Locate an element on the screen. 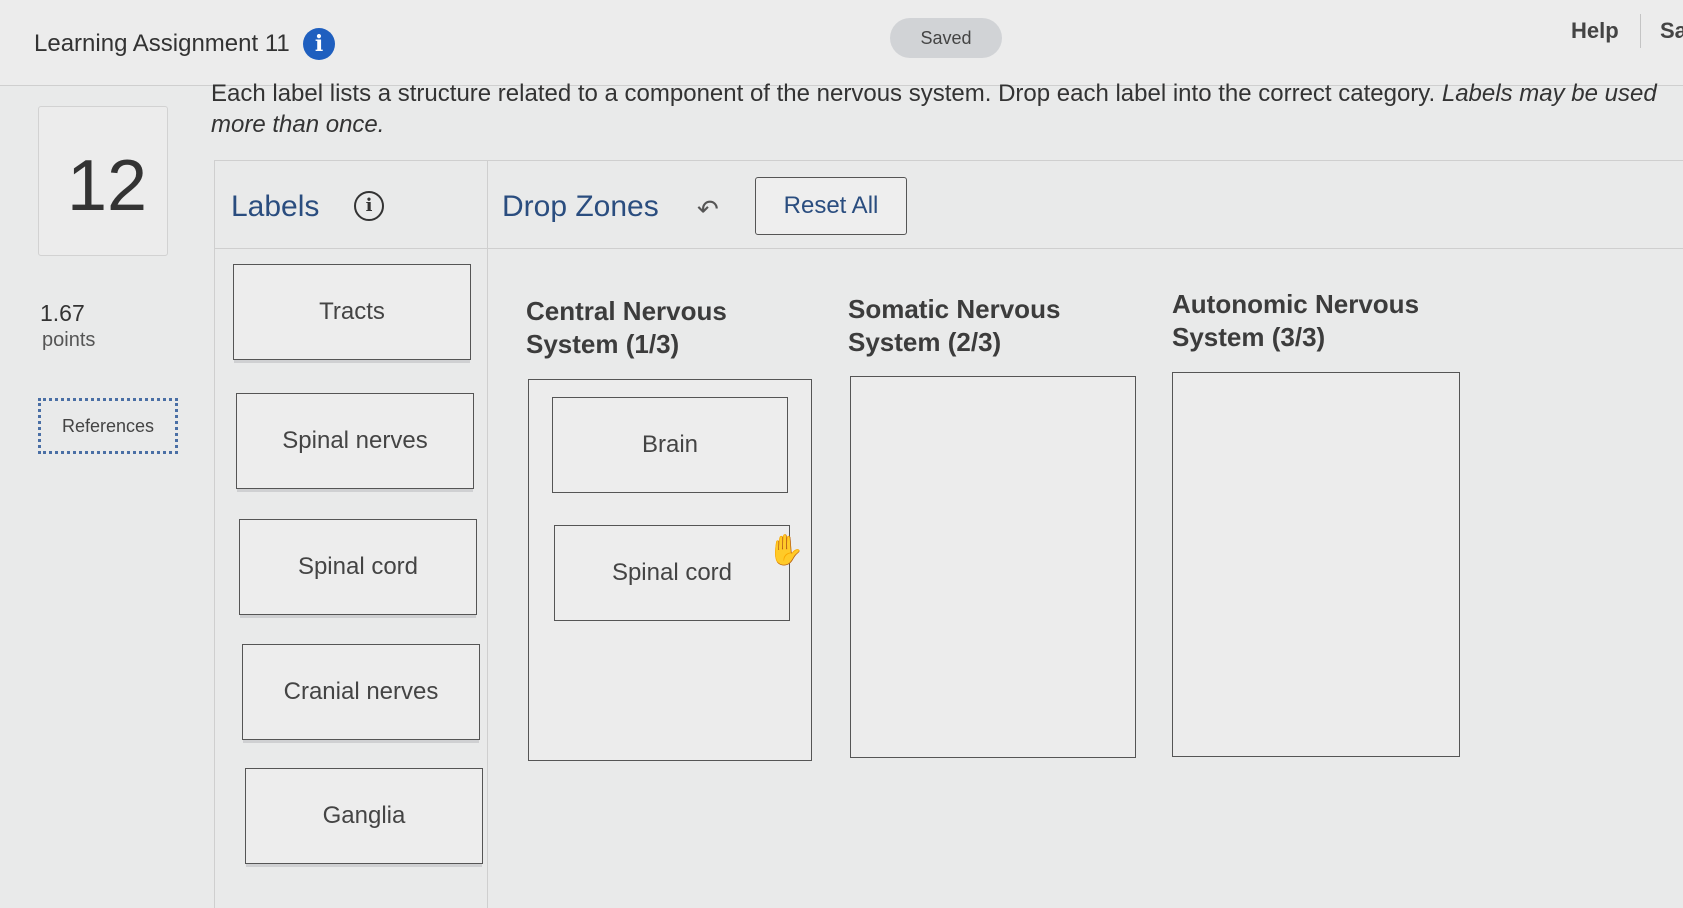 The width and height of the screenshot is (1683, 908). labels-heading: Labels is located at coordinates (275, 206).